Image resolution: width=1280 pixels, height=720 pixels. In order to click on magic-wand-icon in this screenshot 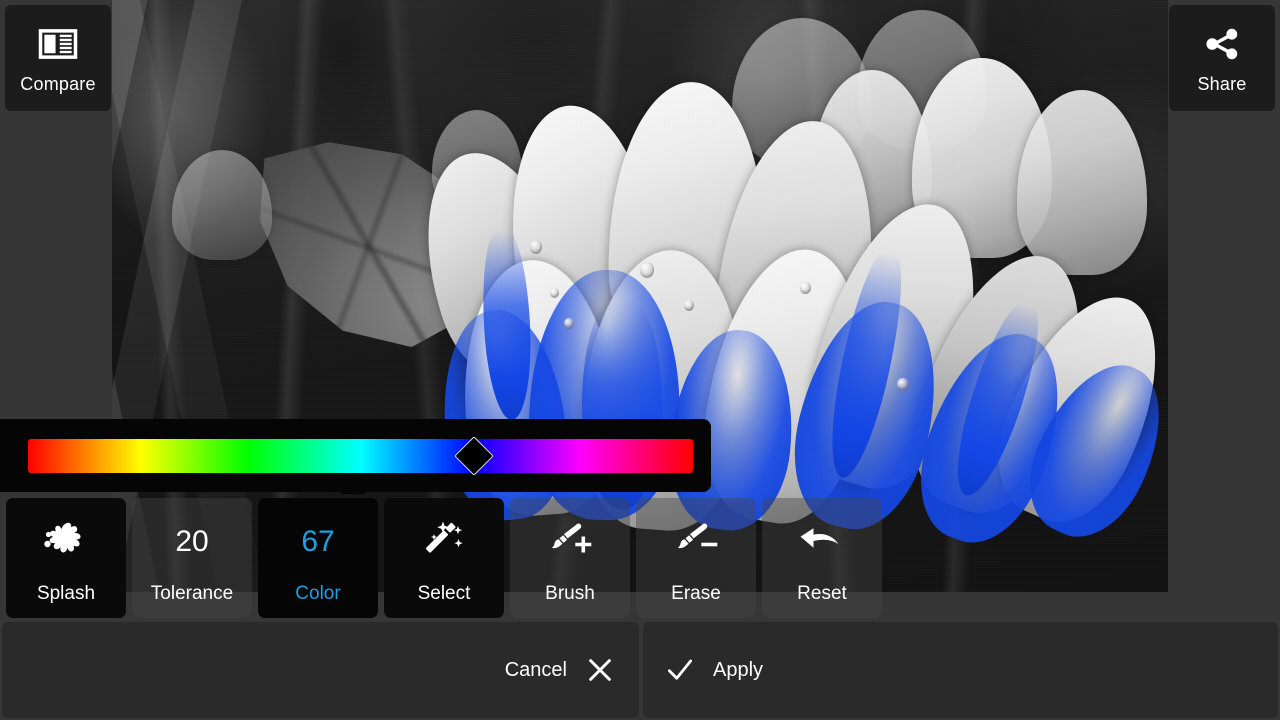, I will do `click(444, 542)`.